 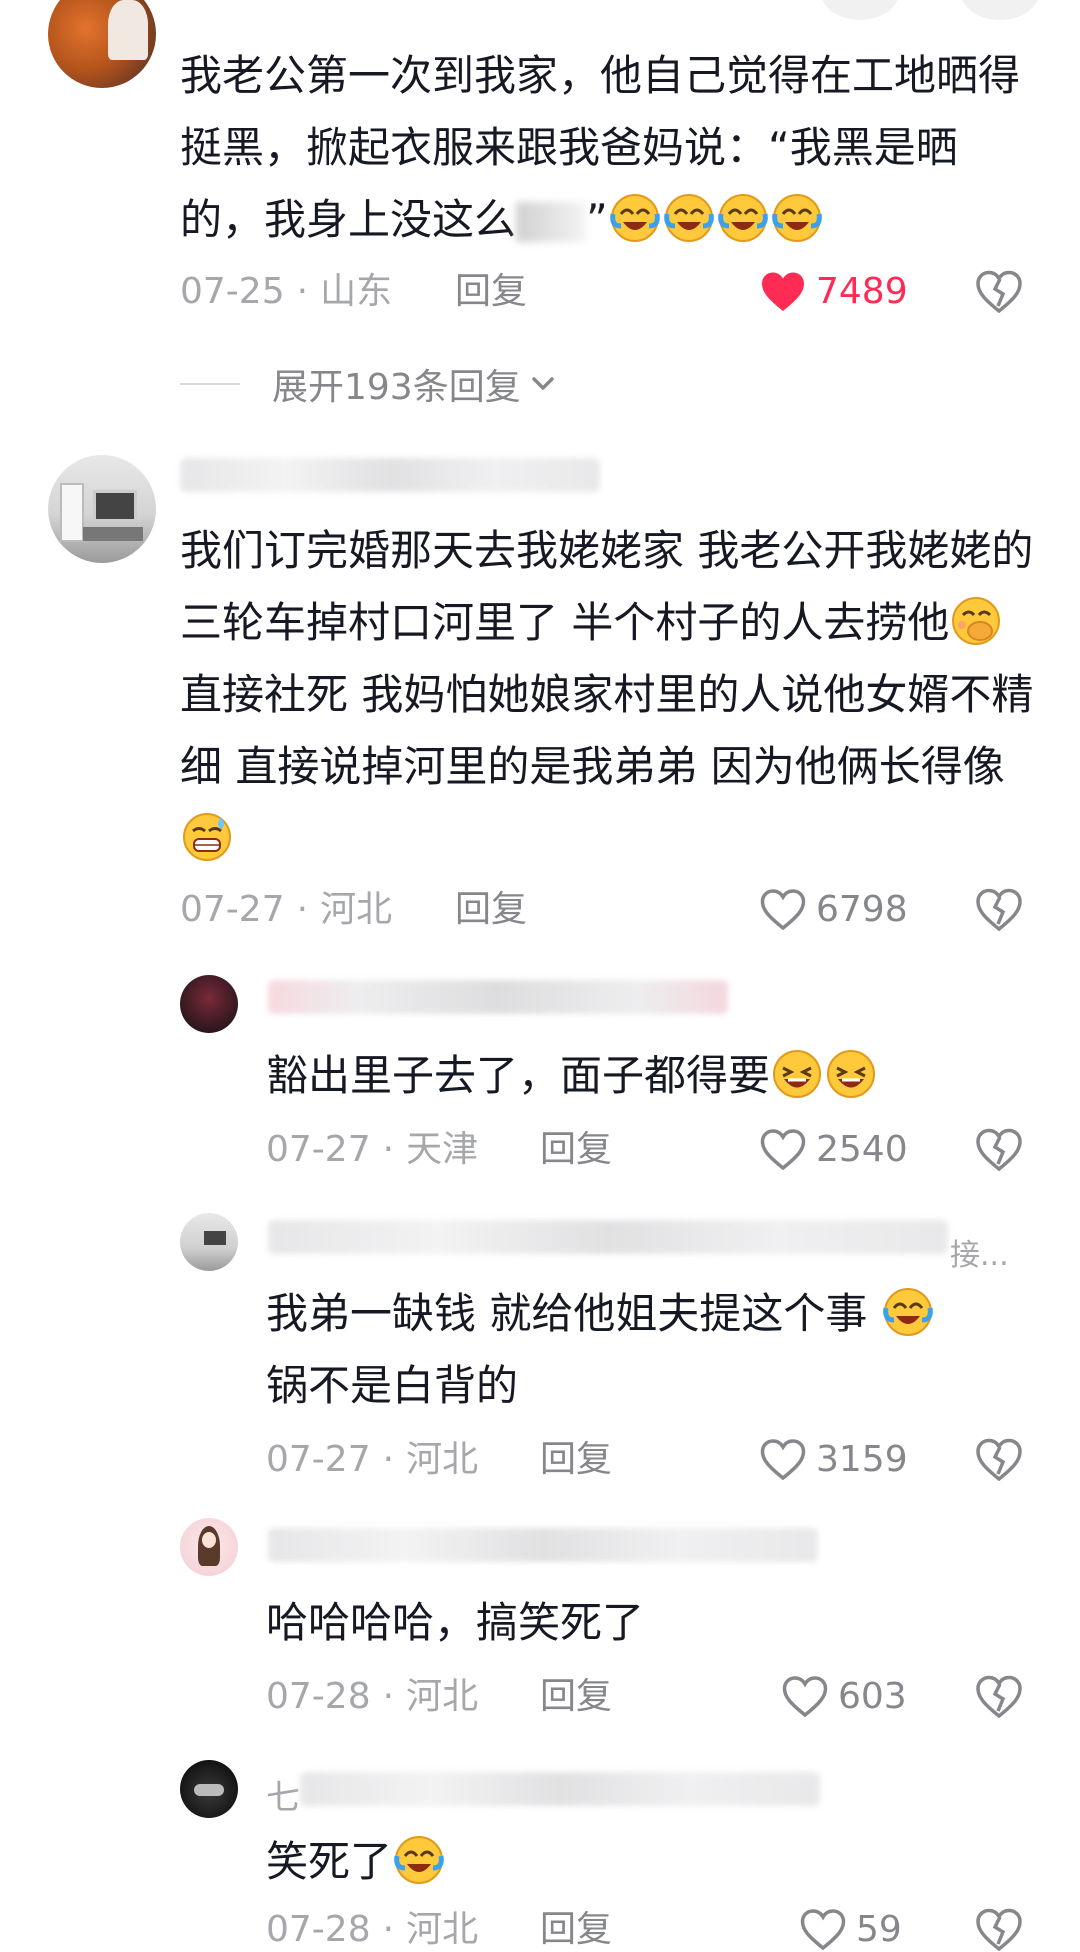 What do you see at coordinates (286, 291) in the screenshot?
I see `comment-meta: 07-25 · 山东` at bounding box center [286, 291].